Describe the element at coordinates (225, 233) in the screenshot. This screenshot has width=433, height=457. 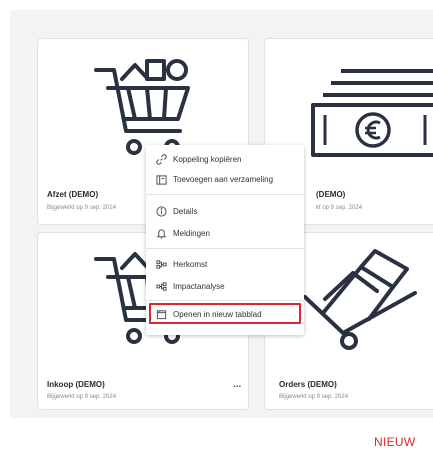
I see `menu-item-notifications: Meldingen` at that location.